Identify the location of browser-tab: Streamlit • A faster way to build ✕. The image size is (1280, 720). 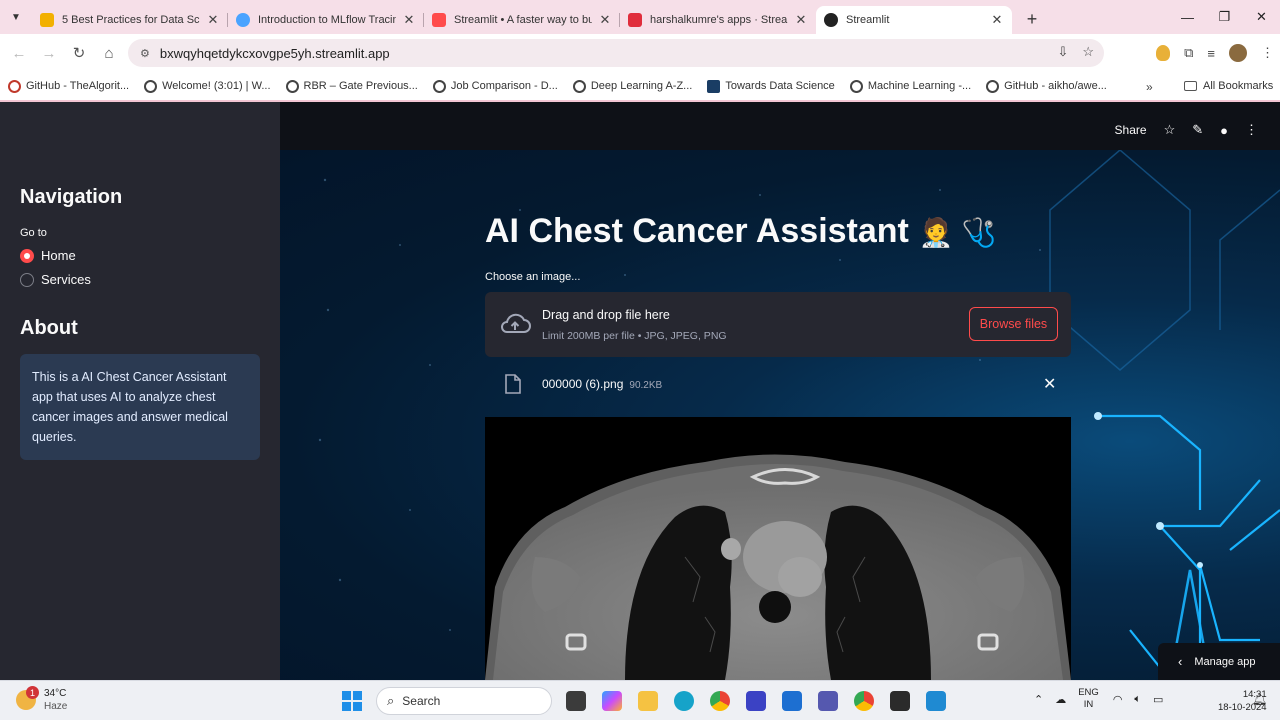
(522, 20).